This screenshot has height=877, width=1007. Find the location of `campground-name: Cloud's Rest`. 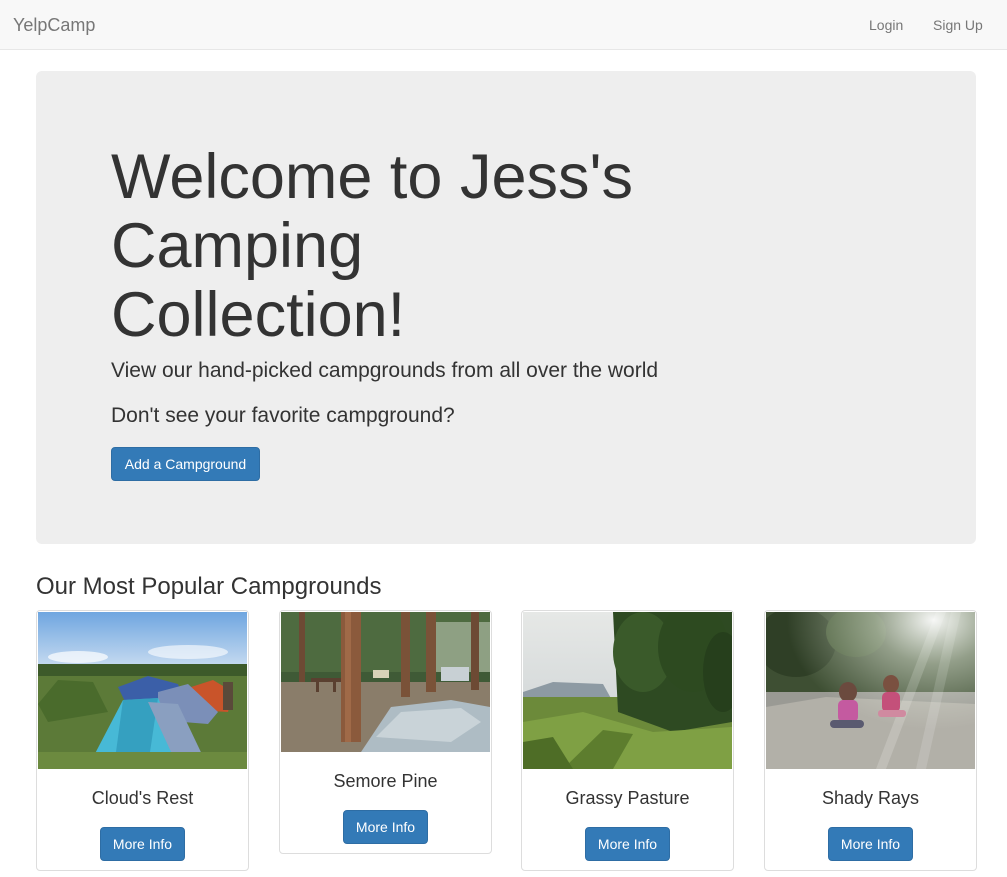

campground-name: Cloud's Rest is located at coordinates (142, 798).